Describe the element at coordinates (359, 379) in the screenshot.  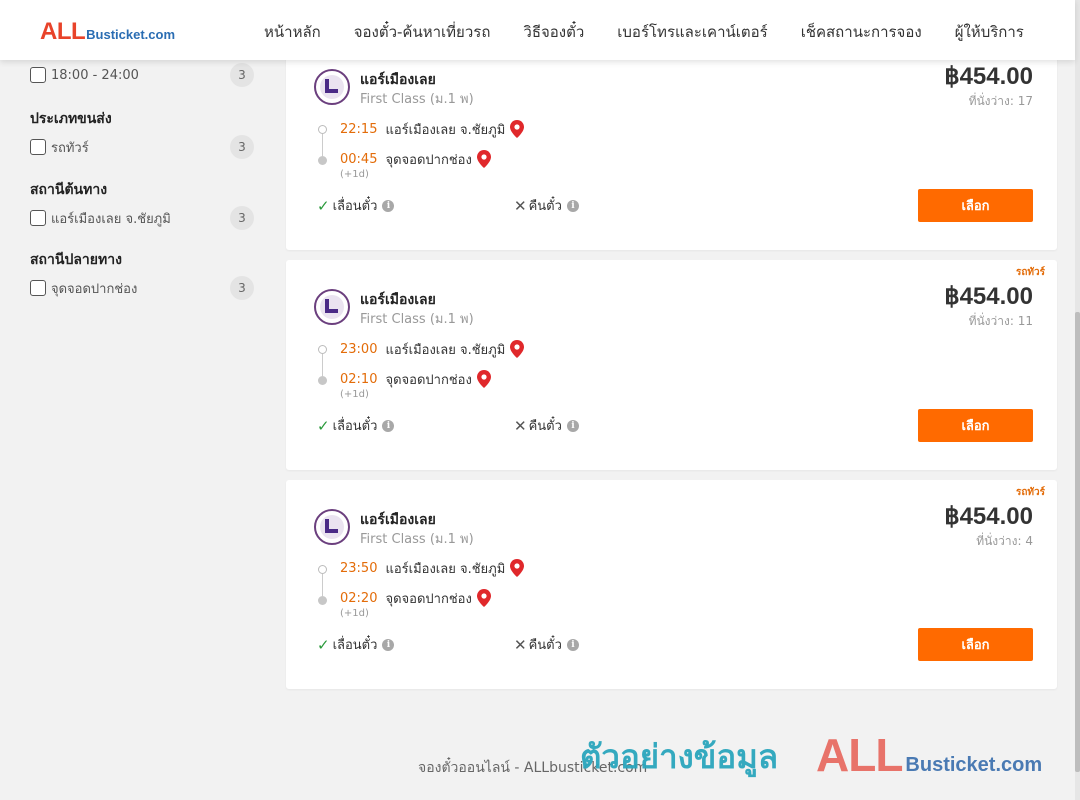
I see `arrival-time: 02:10` at that location.